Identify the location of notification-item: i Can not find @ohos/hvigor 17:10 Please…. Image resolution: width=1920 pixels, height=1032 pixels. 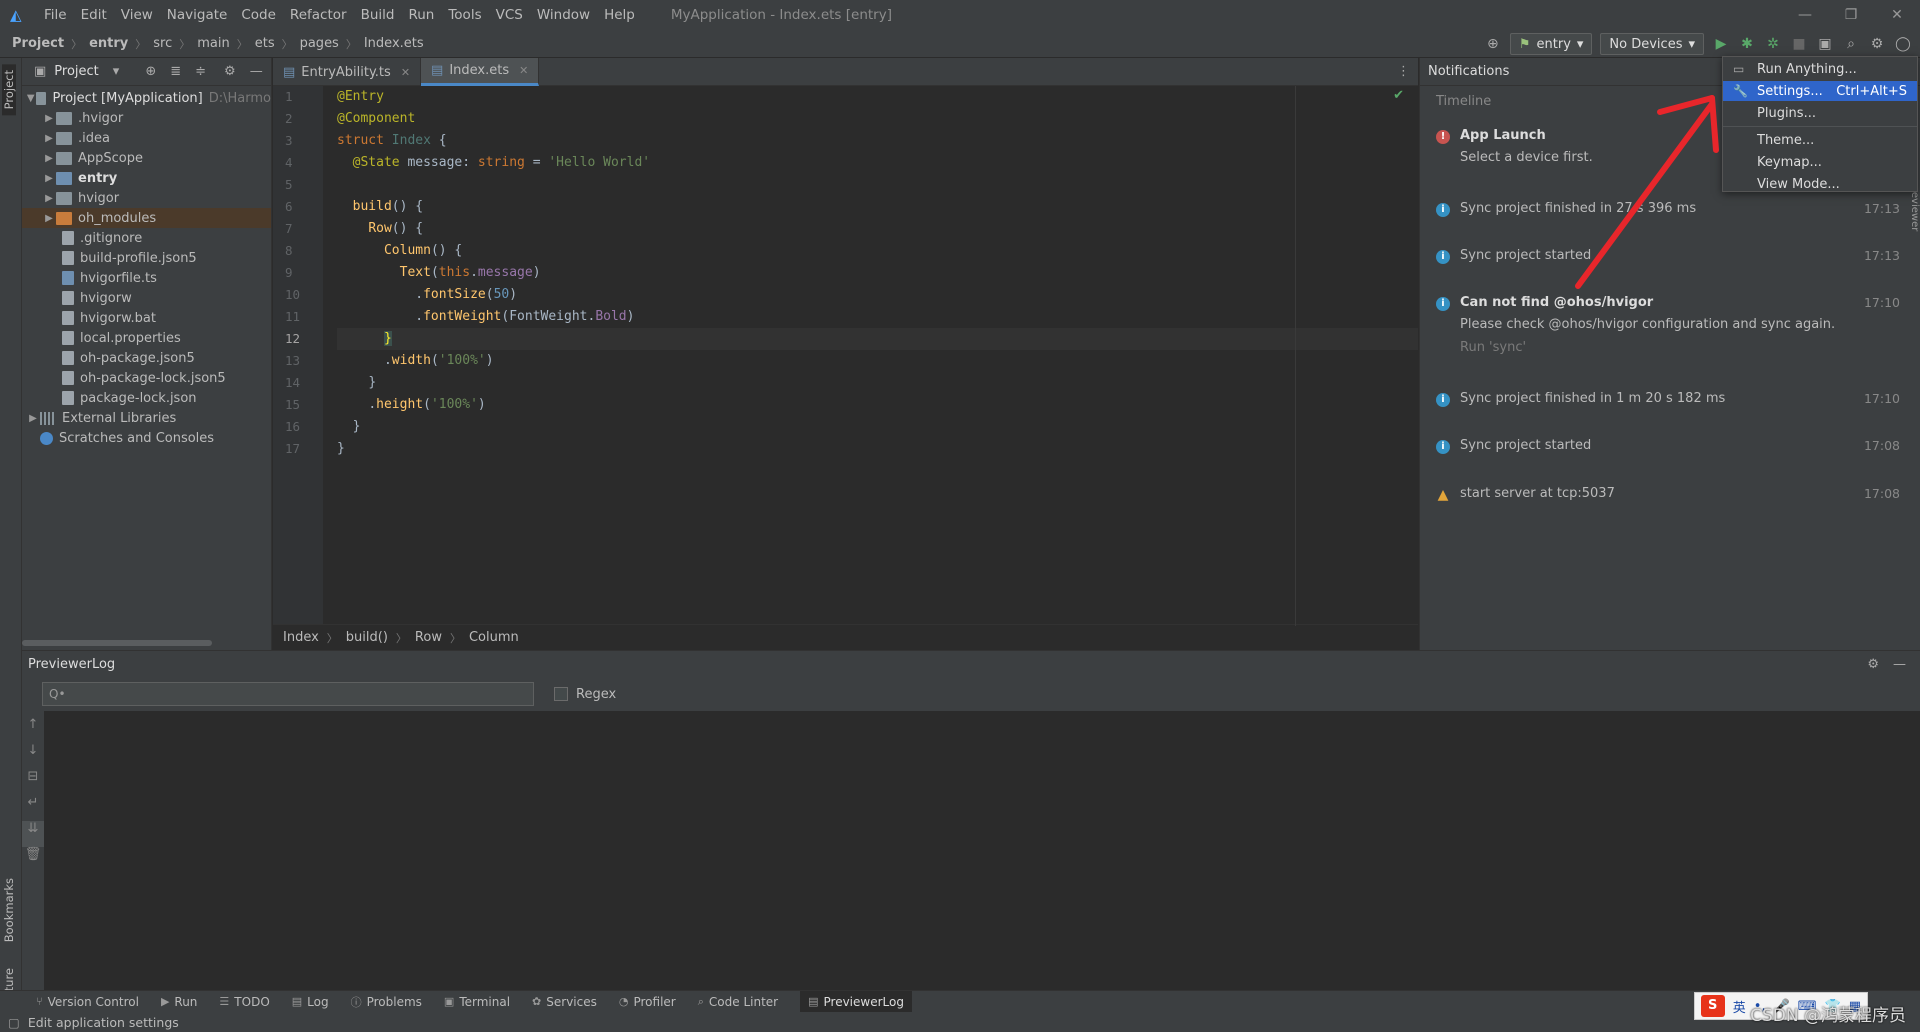
(1668, 325).